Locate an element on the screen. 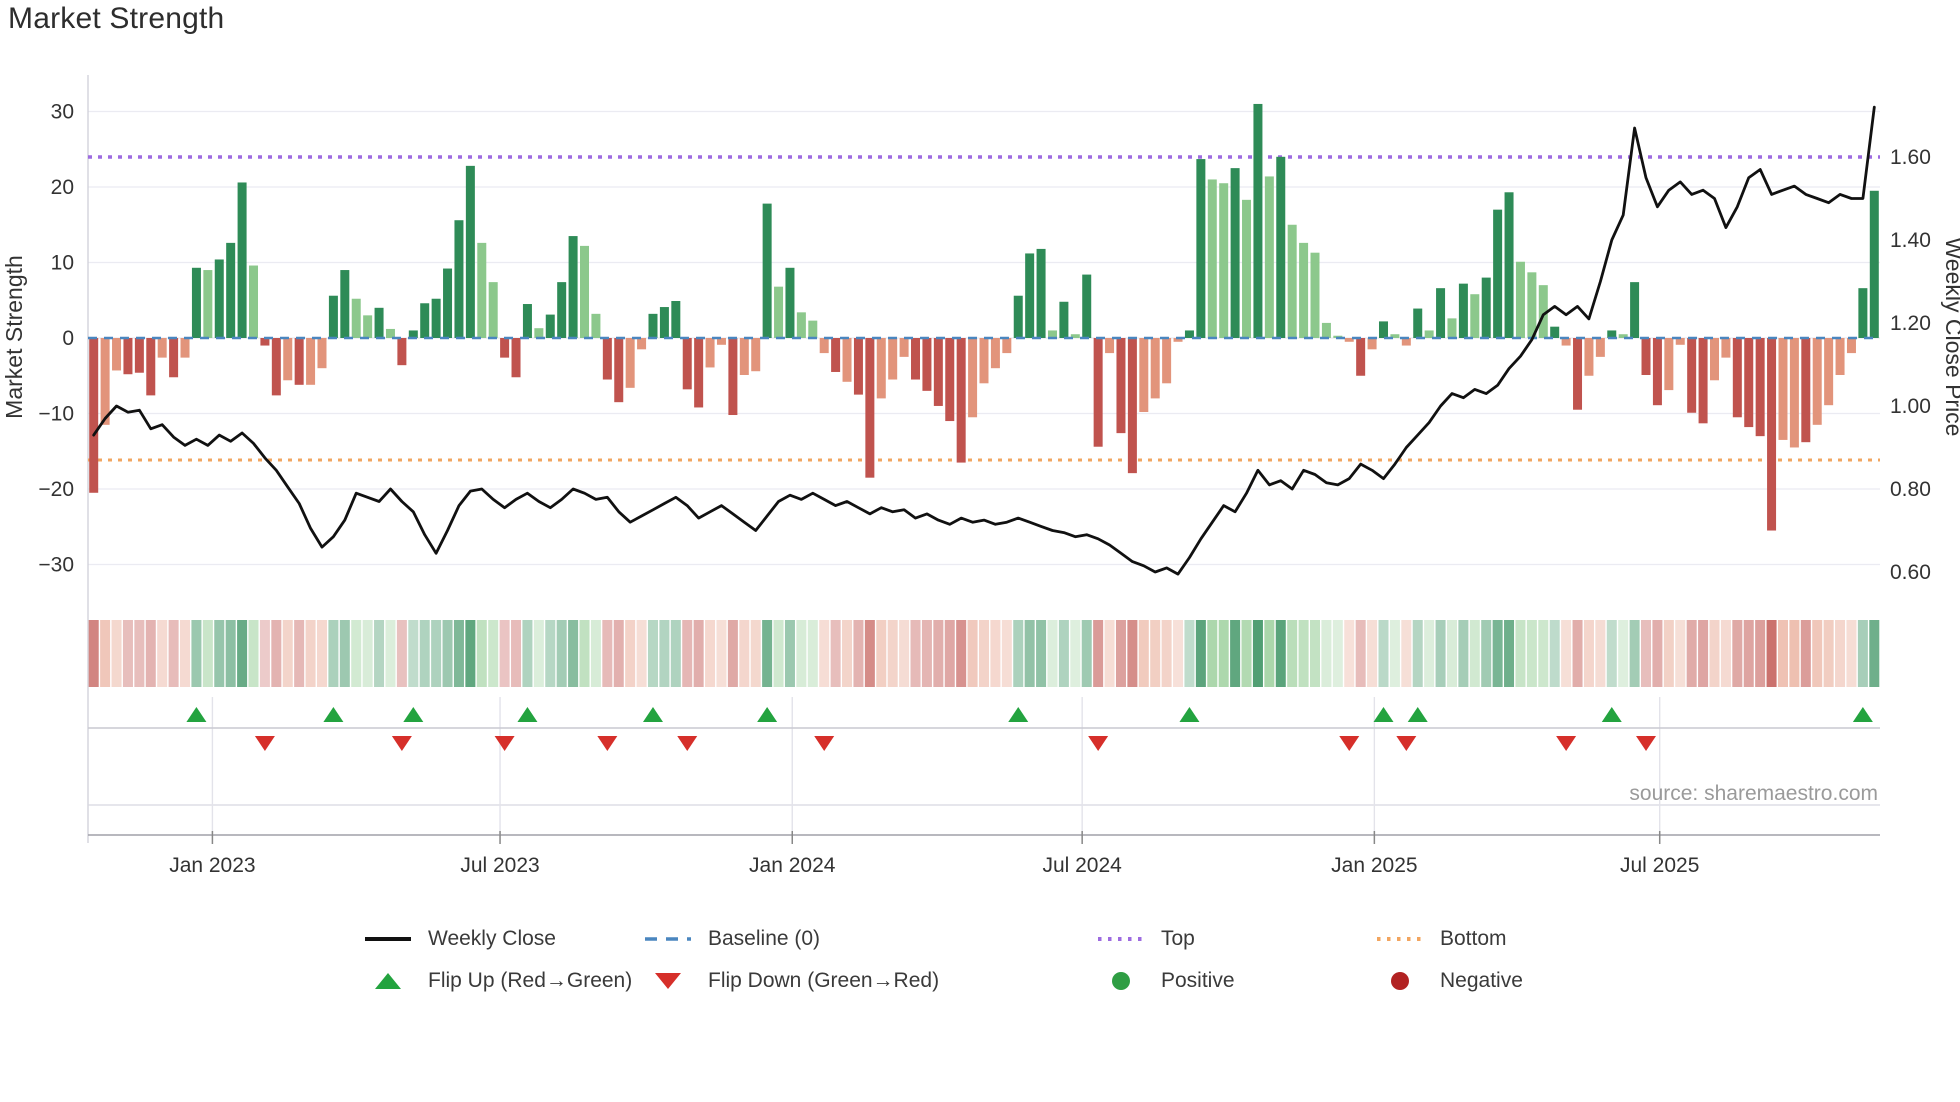 Image resolution: width=1960 pixels, height=1102 pixels. legend-label: Flip Up (Red→Green) is located at coordinates (530, 980).